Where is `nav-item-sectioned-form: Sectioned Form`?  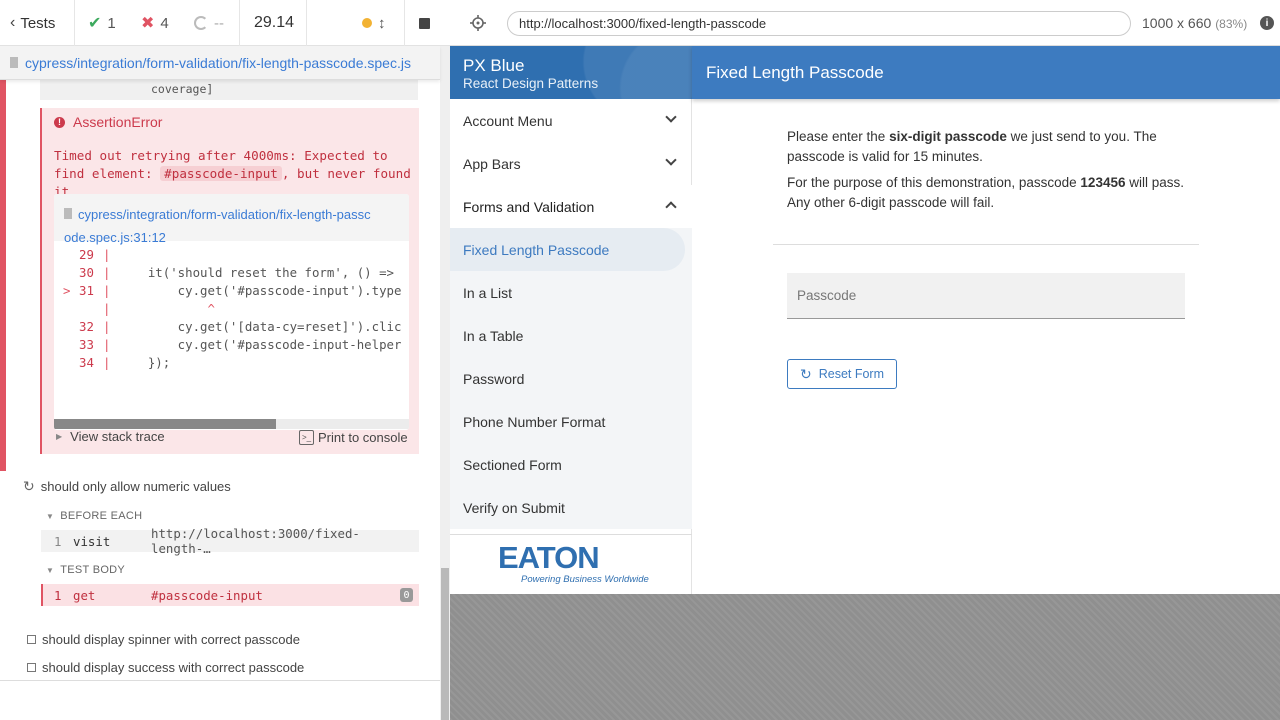
nav-item-sectioned-form: Sectioned Form is located at coordinates (571, 464).